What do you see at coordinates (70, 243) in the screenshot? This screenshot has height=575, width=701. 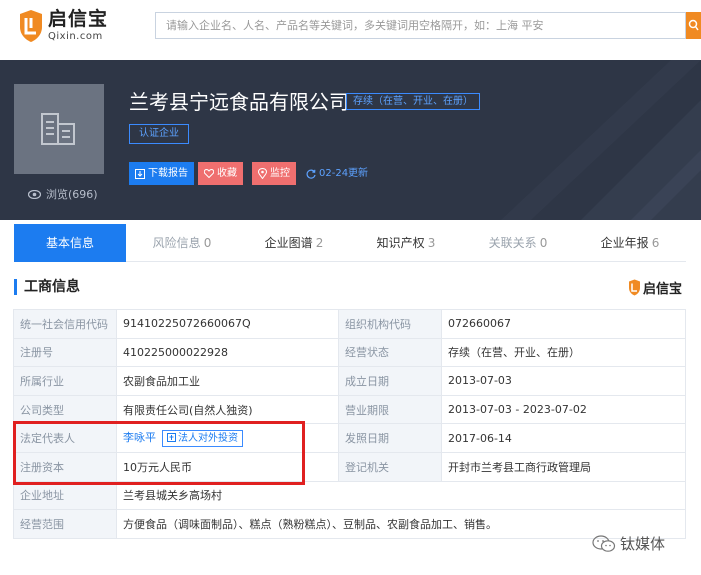 I see `tab-basic-info: 基本信息` at bounding box center [70, 243].